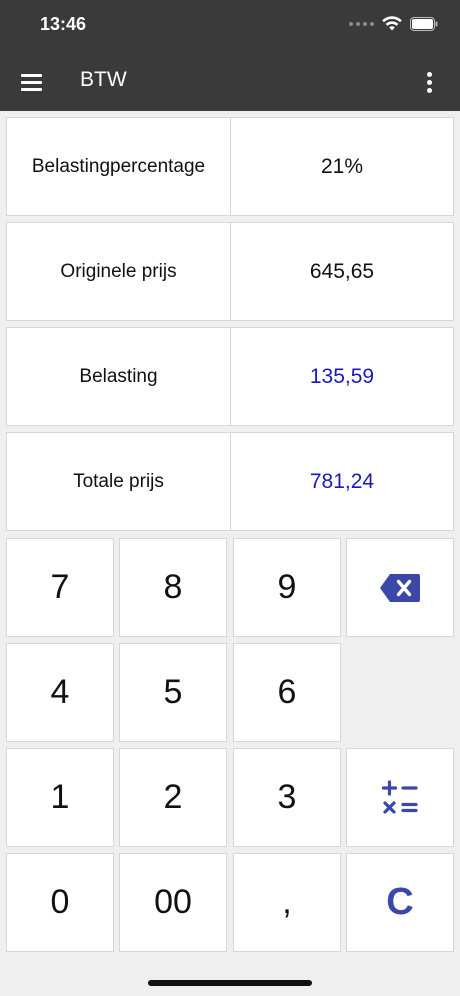  Describe the element at coordinates (287, 587) in the screenshot. I see `key-9: 9` at that location.